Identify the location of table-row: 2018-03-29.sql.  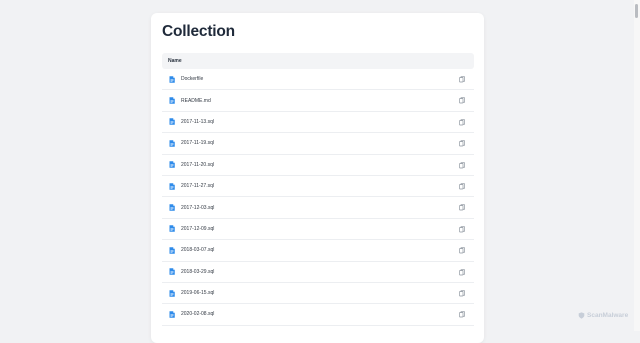
(318, 272).